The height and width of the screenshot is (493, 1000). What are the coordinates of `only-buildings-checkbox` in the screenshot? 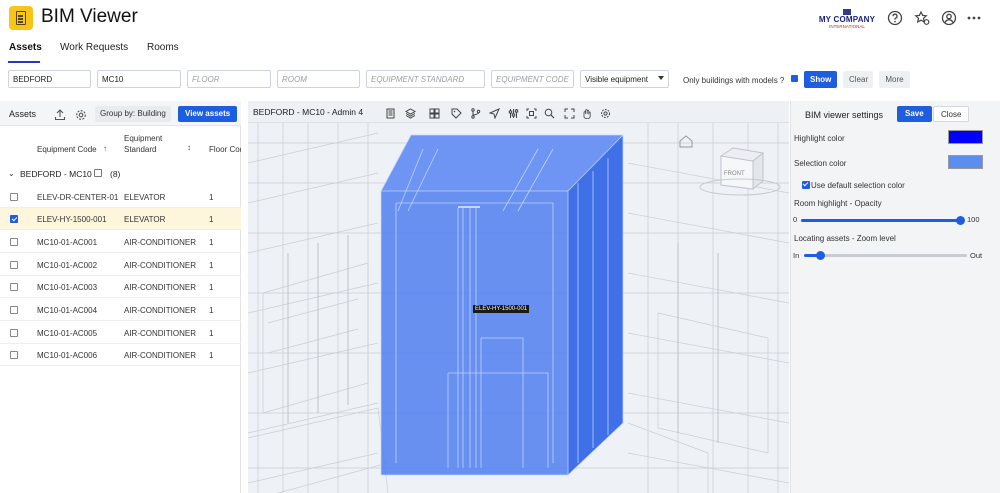 It's located at (794, 78).